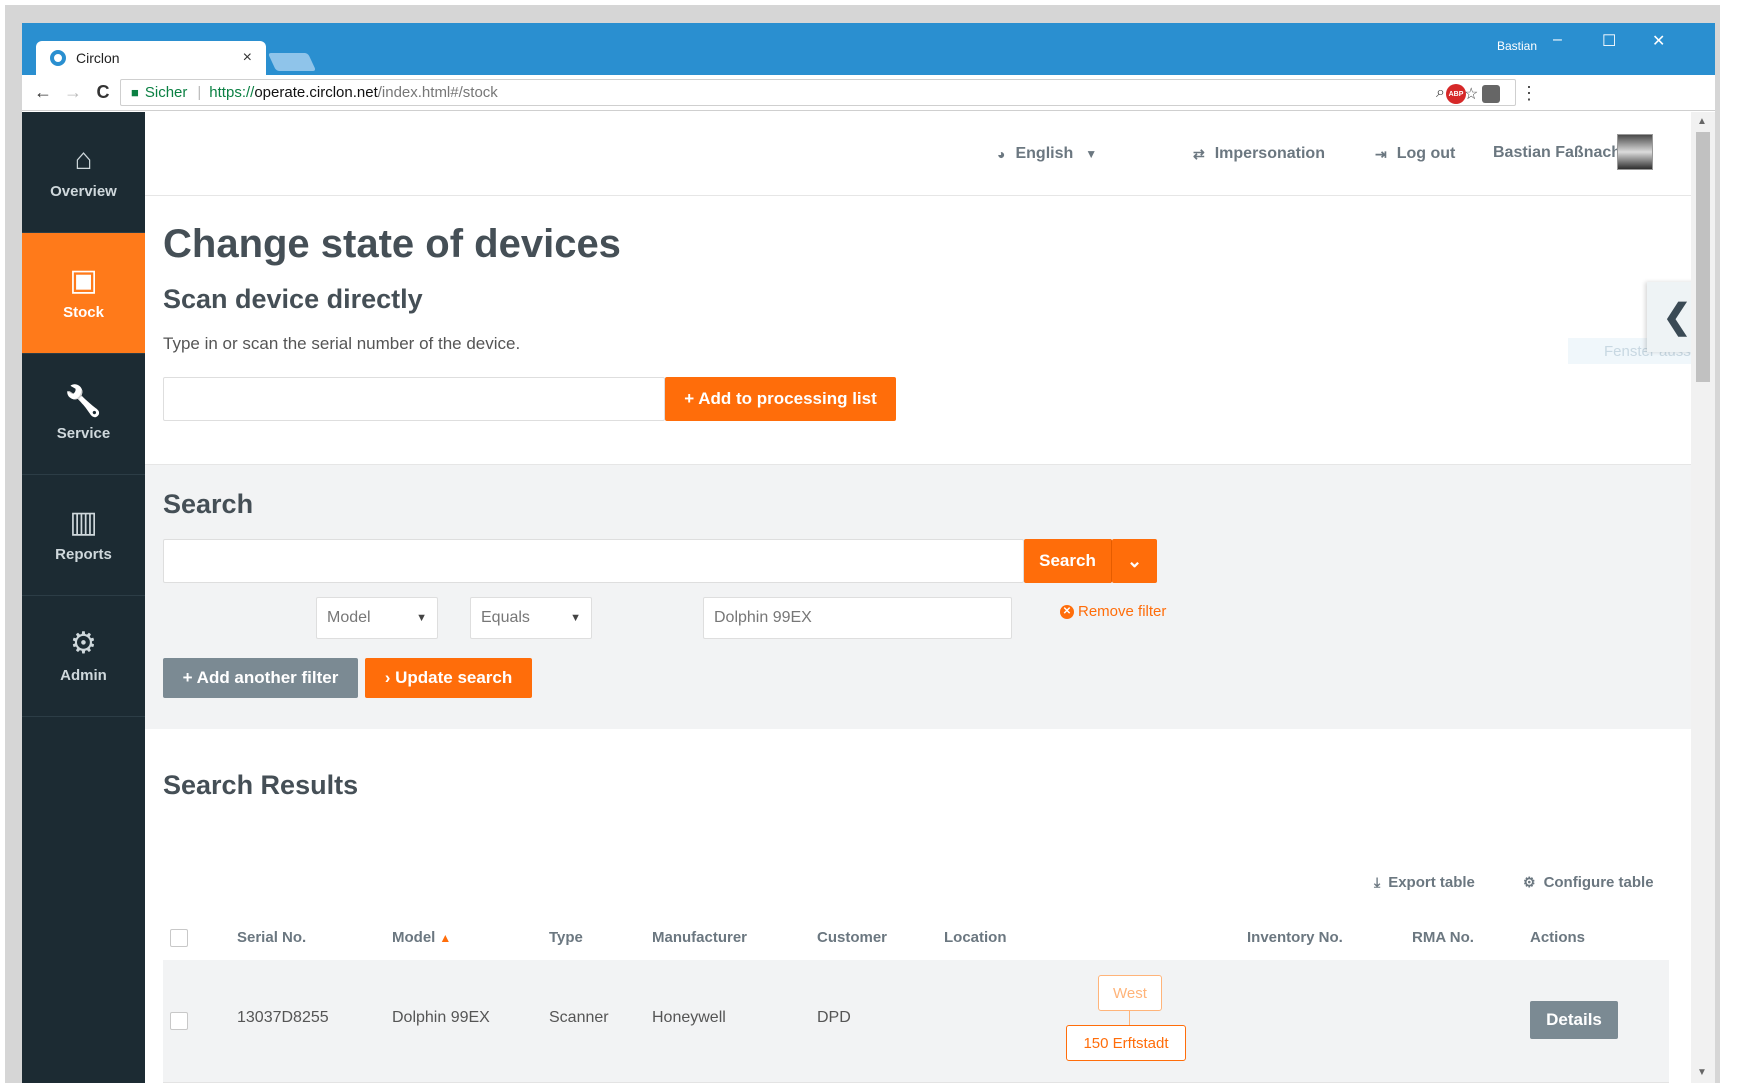  Describe the element at coordinates (1529, 93) in the screenshot. I see `browser-menu-icon: ⋮` at that location.